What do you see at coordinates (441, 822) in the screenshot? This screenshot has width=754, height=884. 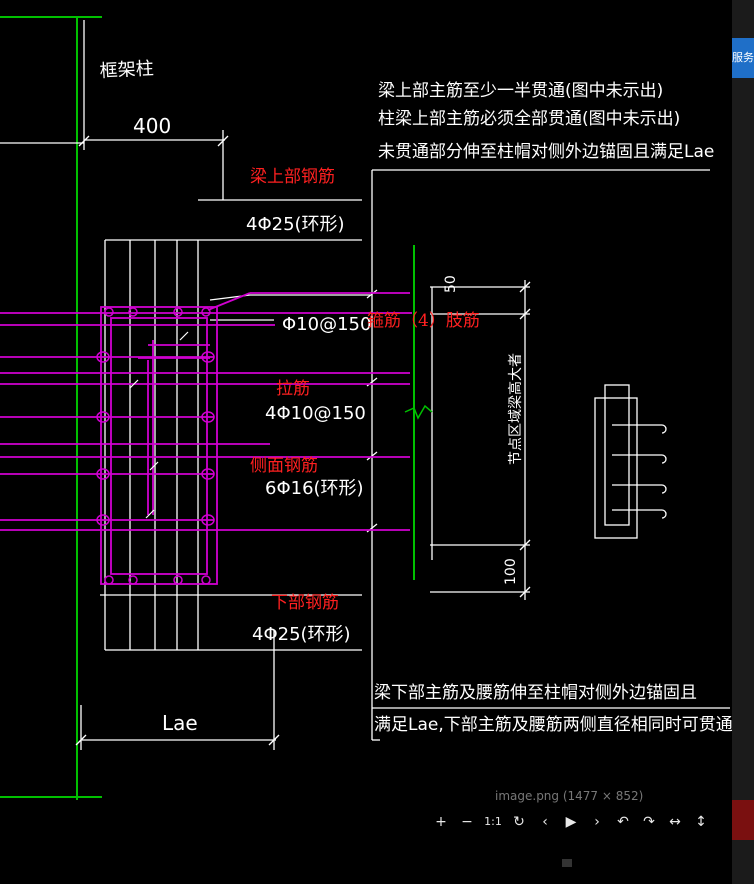 I see `zoom-in-button: +` at bounding box center [441, 822].